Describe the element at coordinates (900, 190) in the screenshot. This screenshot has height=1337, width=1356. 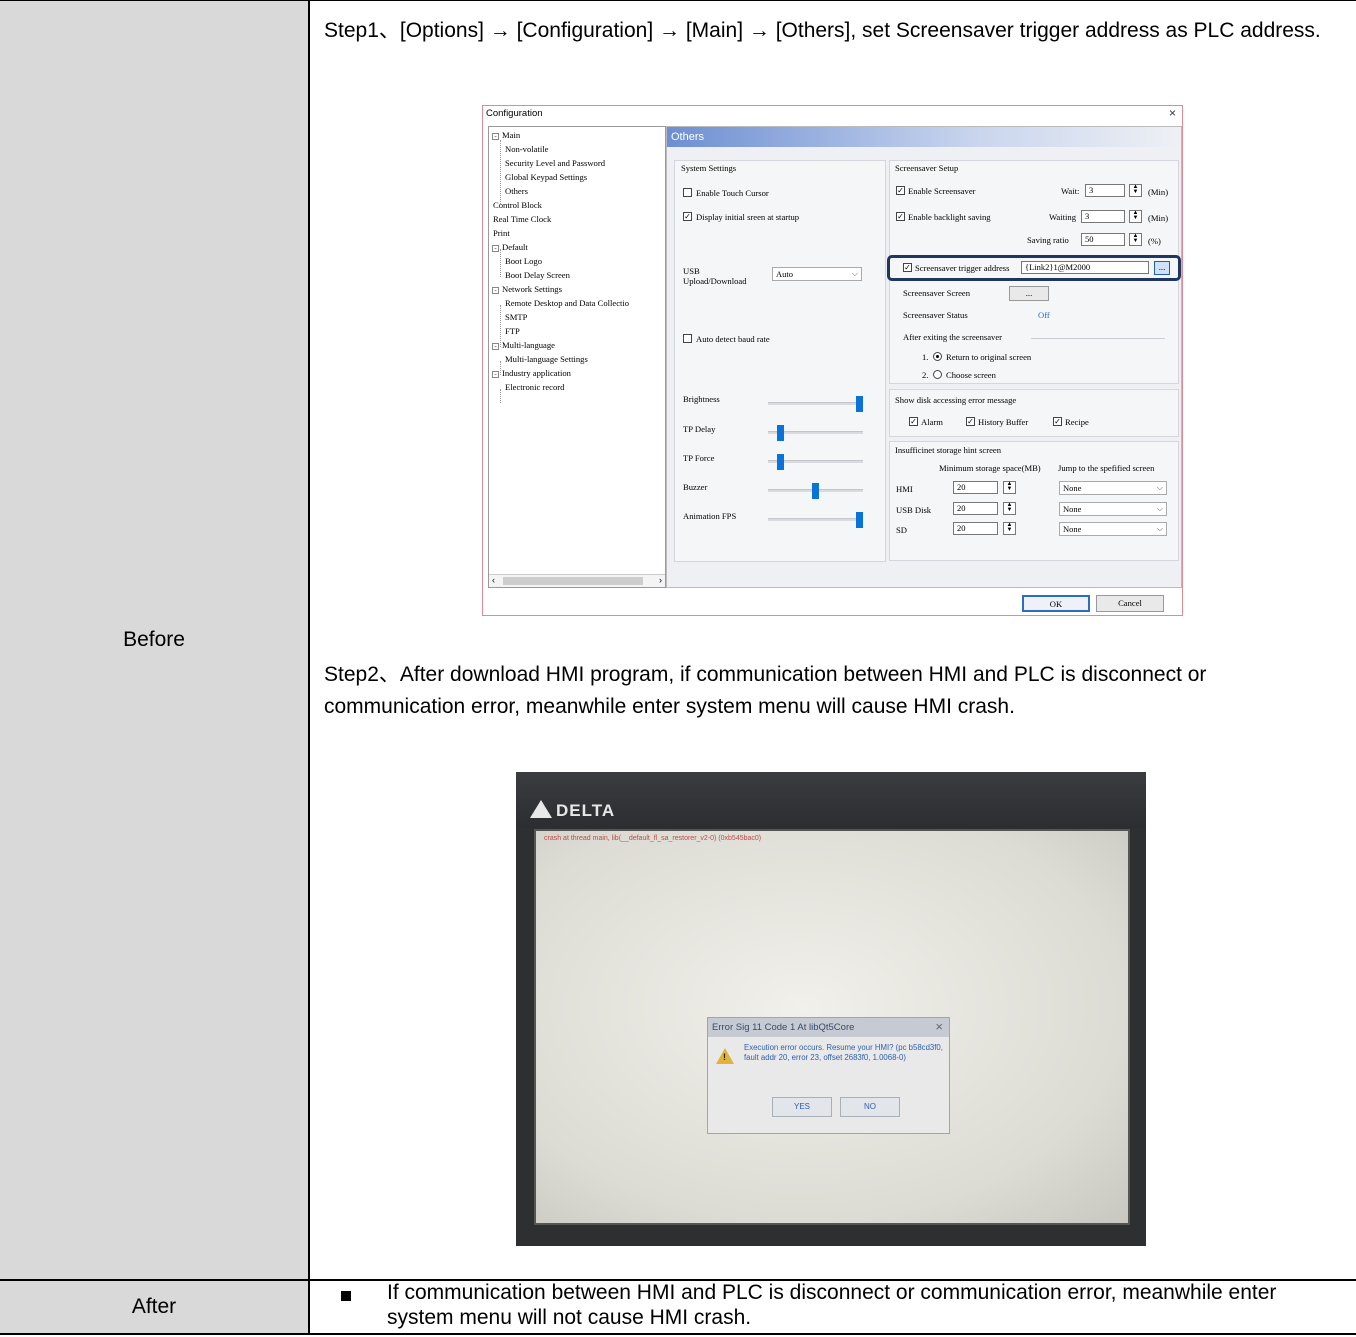
I see `enable-screensaver-checkbox: ✓` at that location.